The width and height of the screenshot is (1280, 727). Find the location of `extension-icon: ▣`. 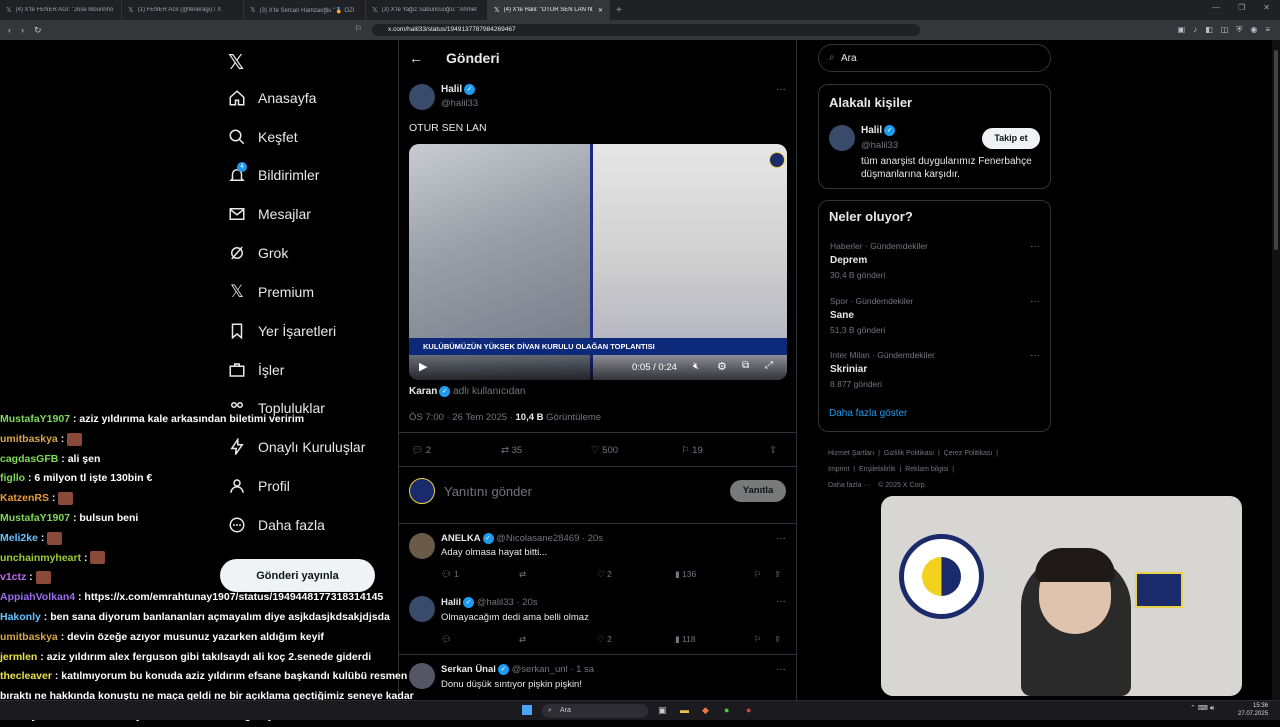

extension-icon: ▣ is located at coordinates (1182, 30).